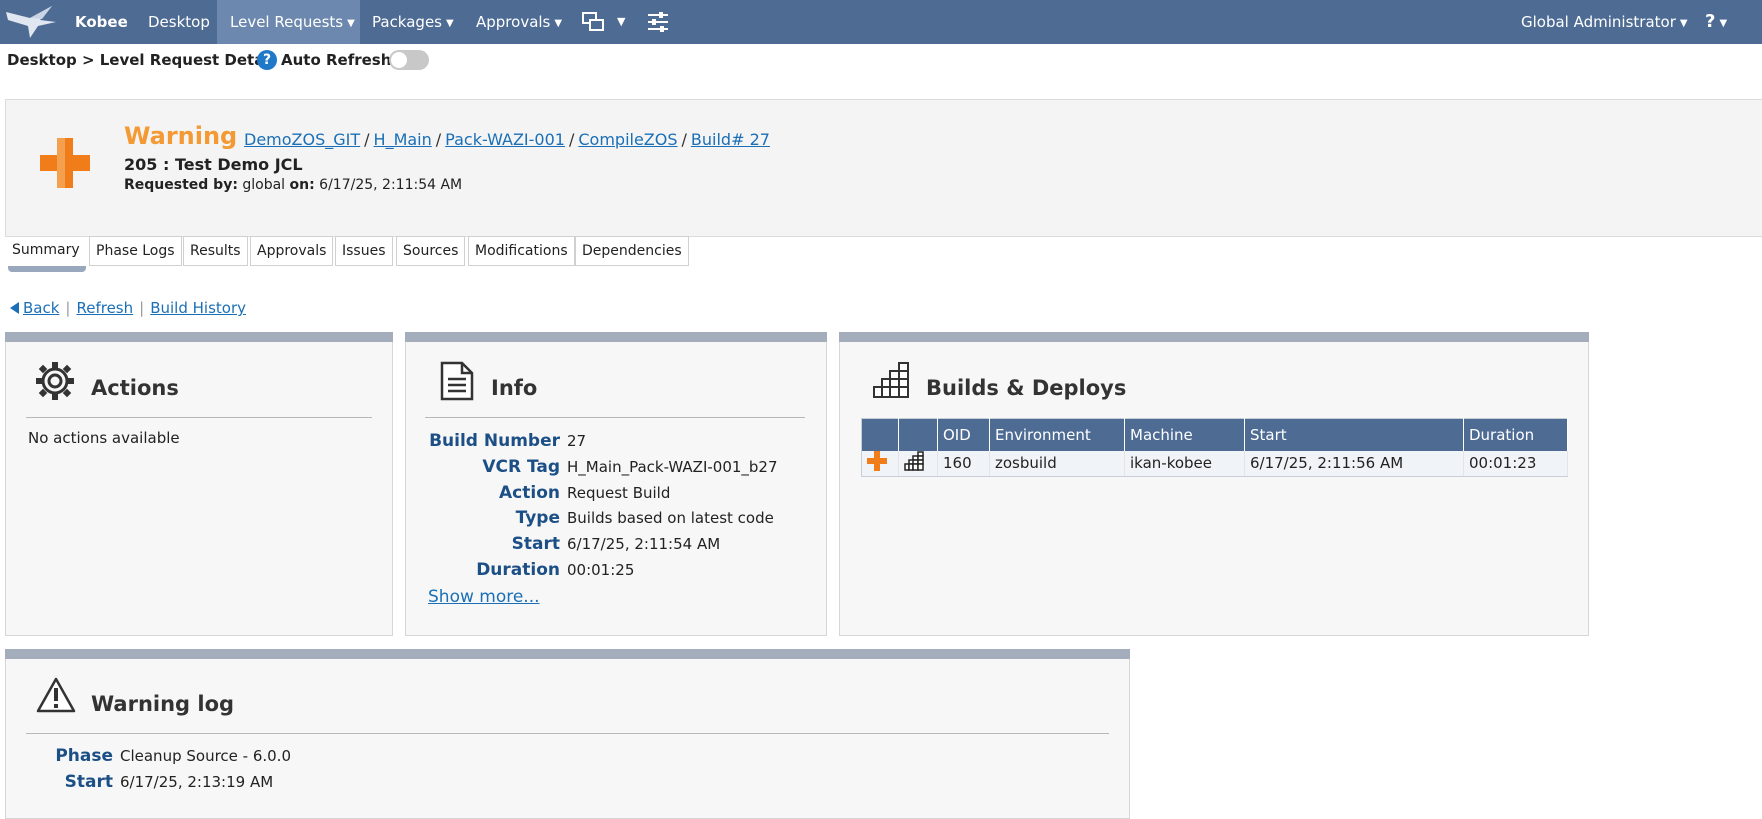 The width and height of the screenshot is (1762, 819). What do you see at coordinates (644, 544) in the screenshot?
I see `info-value-start: 6/17/25, 2:11:54 AM` at bounding box center [644, 544].